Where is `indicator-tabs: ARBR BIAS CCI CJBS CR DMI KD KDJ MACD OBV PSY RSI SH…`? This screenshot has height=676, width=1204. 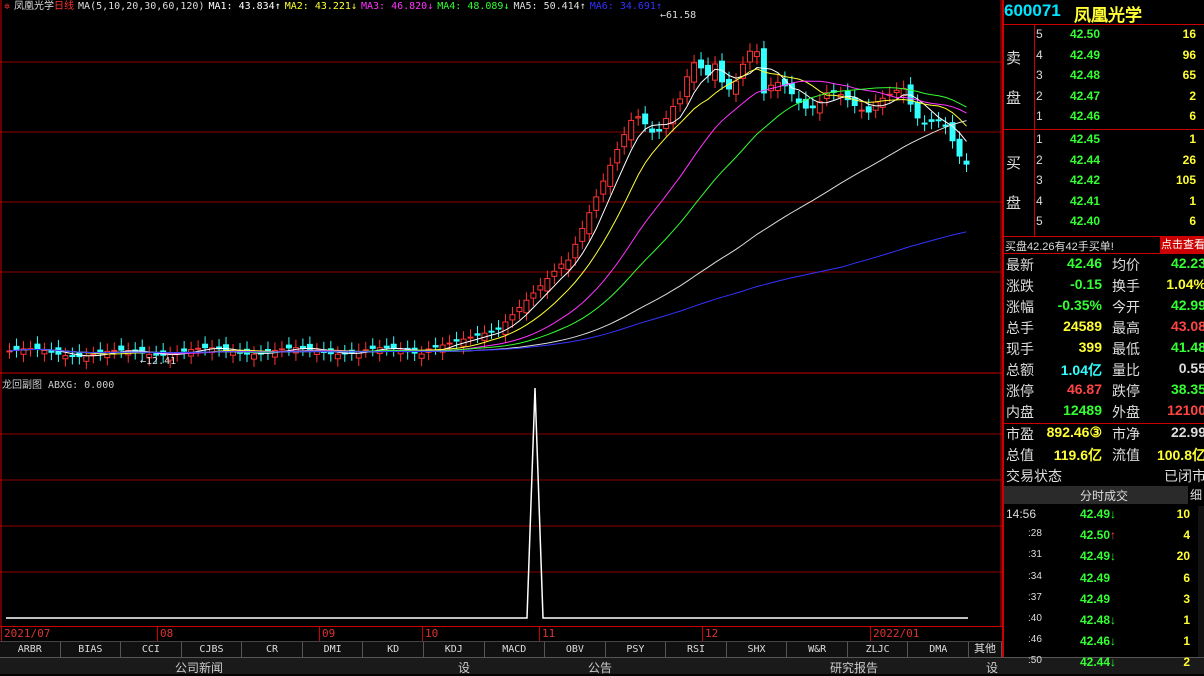 indicator-tabs: ARBR BIAS CCI CJBS CR DMI KD KDJ MACD OBV PSY RSI SH… is located at coordinates (501, 649).